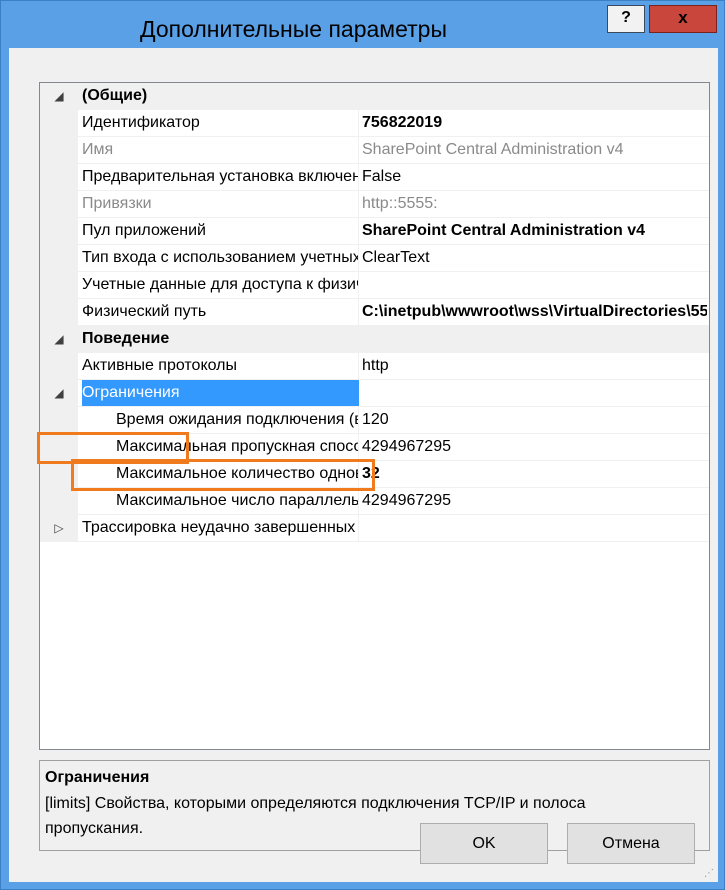 The width and height of the screenshot is (725, 890). What do you see at coordinates (400, 203) in the screenshot?
I see `property-value: http::5555:` at bounding box center [400, 203].